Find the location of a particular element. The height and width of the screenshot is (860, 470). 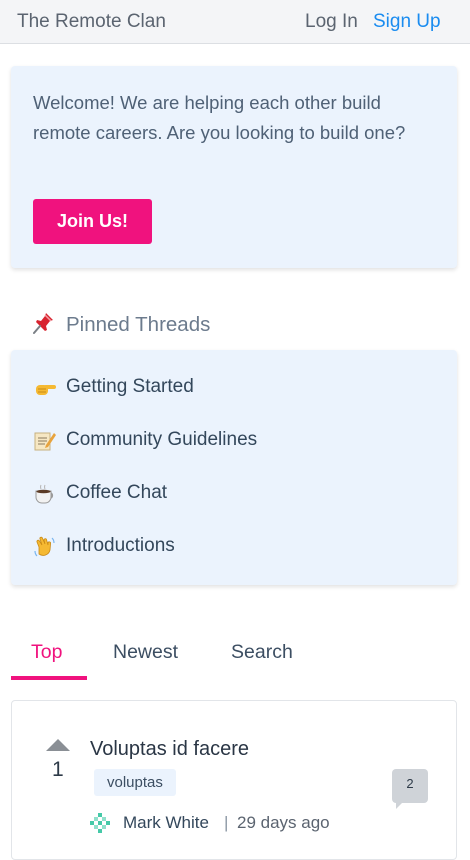

coffee-icon is located at coordinates (44, 494).